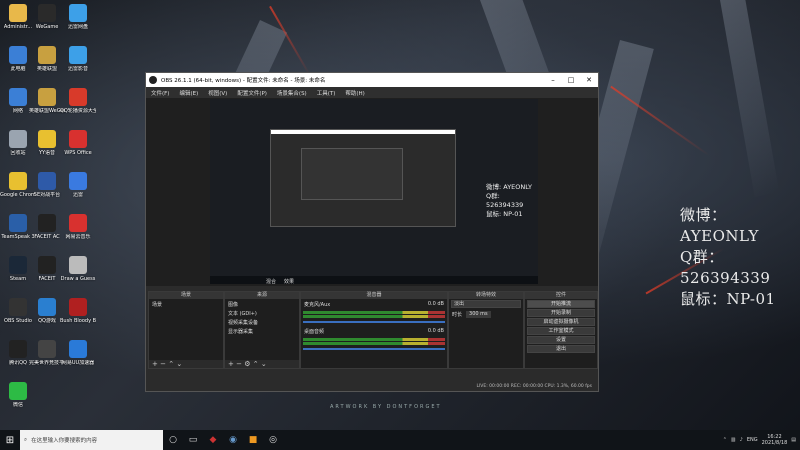 The height and width of the screenshot is (450, 800). What do you see at coordinates (47, 13) in the screenshot?
I see `wegame-icon` at bounding box center [47, 13].